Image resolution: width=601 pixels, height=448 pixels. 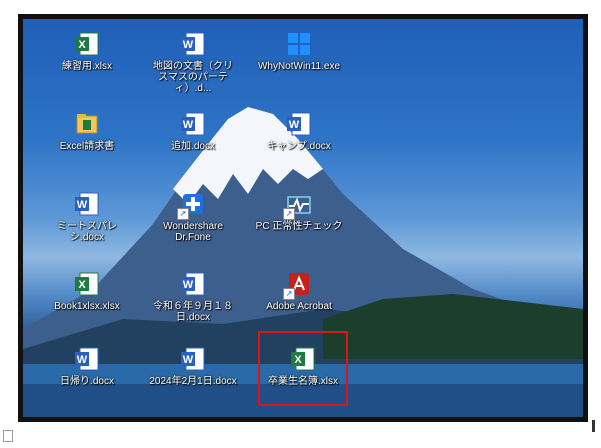 What do you see at coordinates (297, 285) in the screenshot?
I see `pdf-icon: ↗` at bounding box center [297, 285].